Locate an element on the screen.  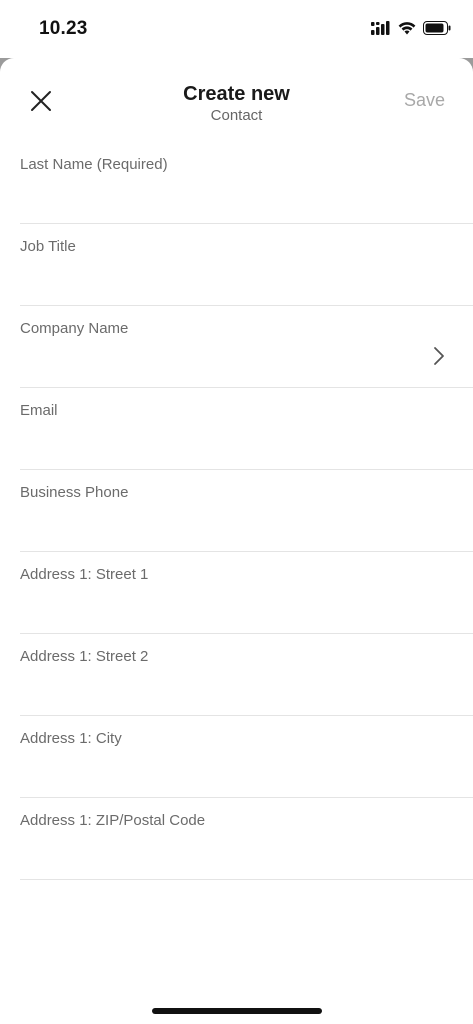
field-company-name: Company Name is located at coordinates (246, 347).